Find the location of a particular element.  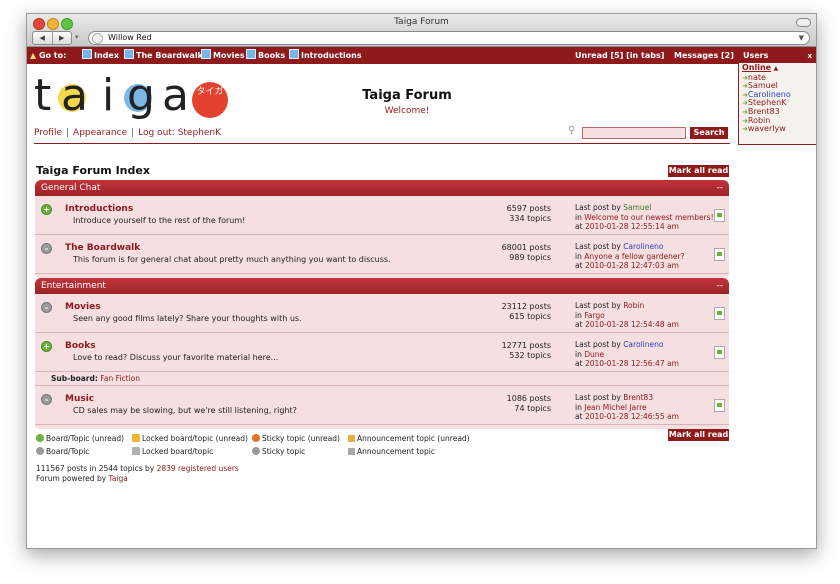

goto-label: ▲ Go to: is located at coordinates (48, 55).